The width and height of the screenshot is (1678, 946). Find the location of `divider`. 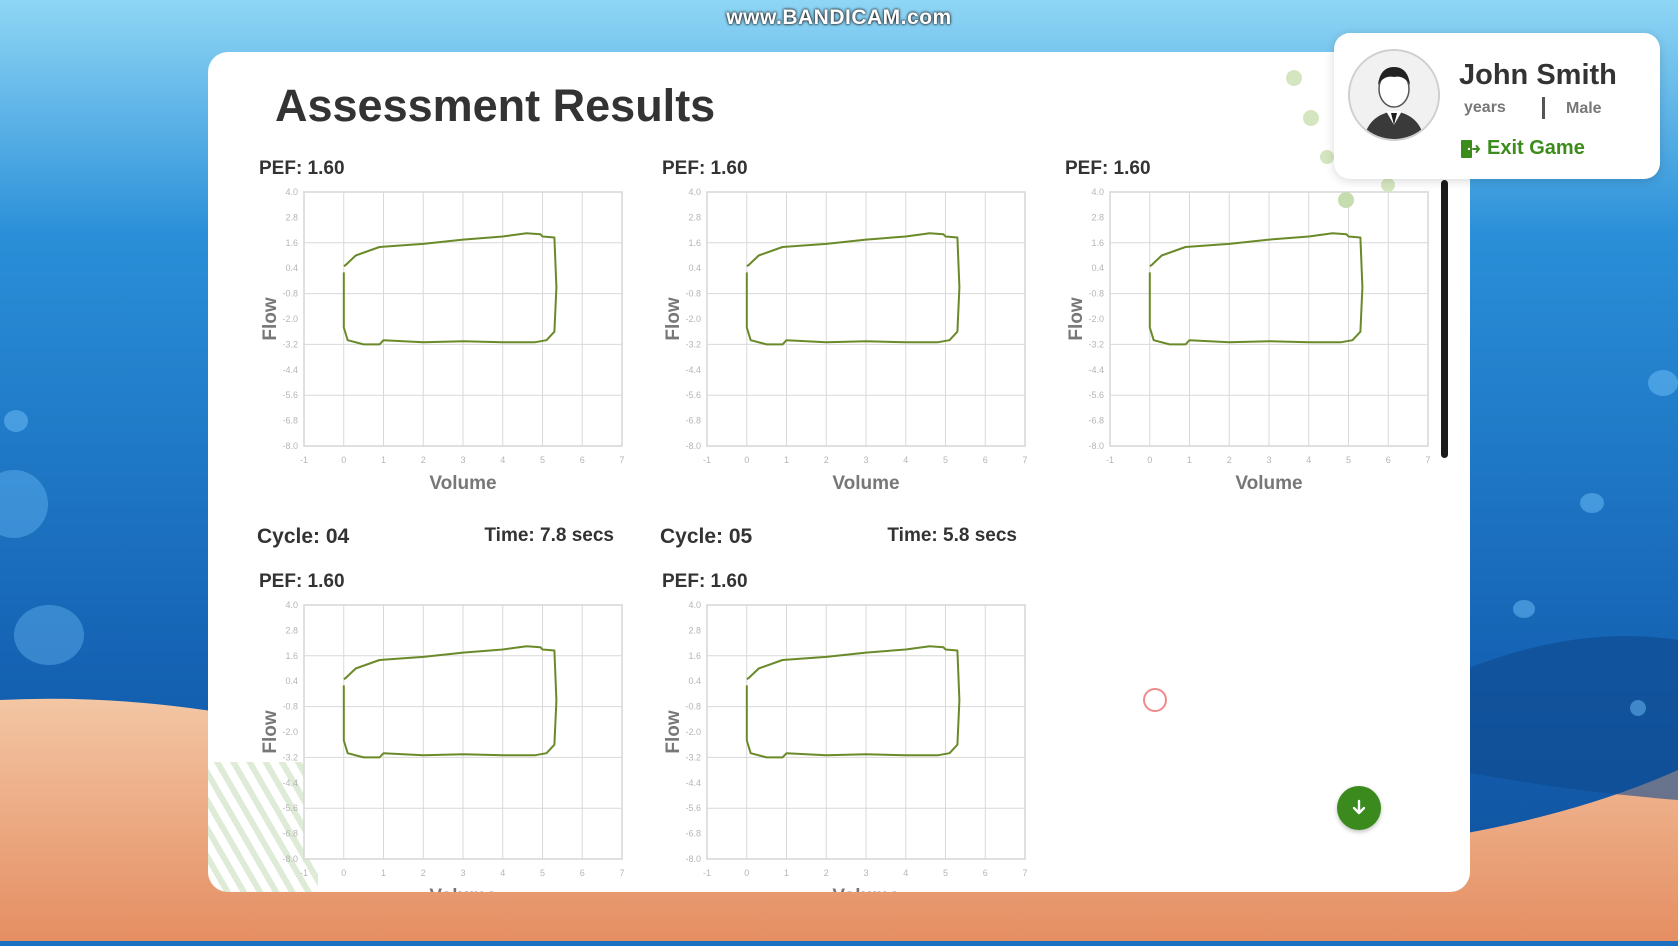

divider is located at coordinates (1543, 108).